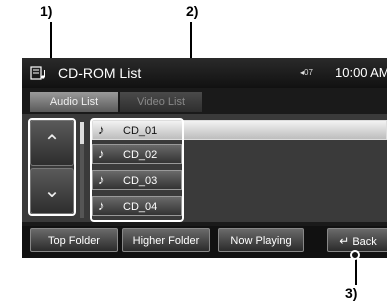 The image size is (387, 306). Describe the element at coordinates (306, 72) in the screenshot. I see `volume-indicator: ◂07` at that location.